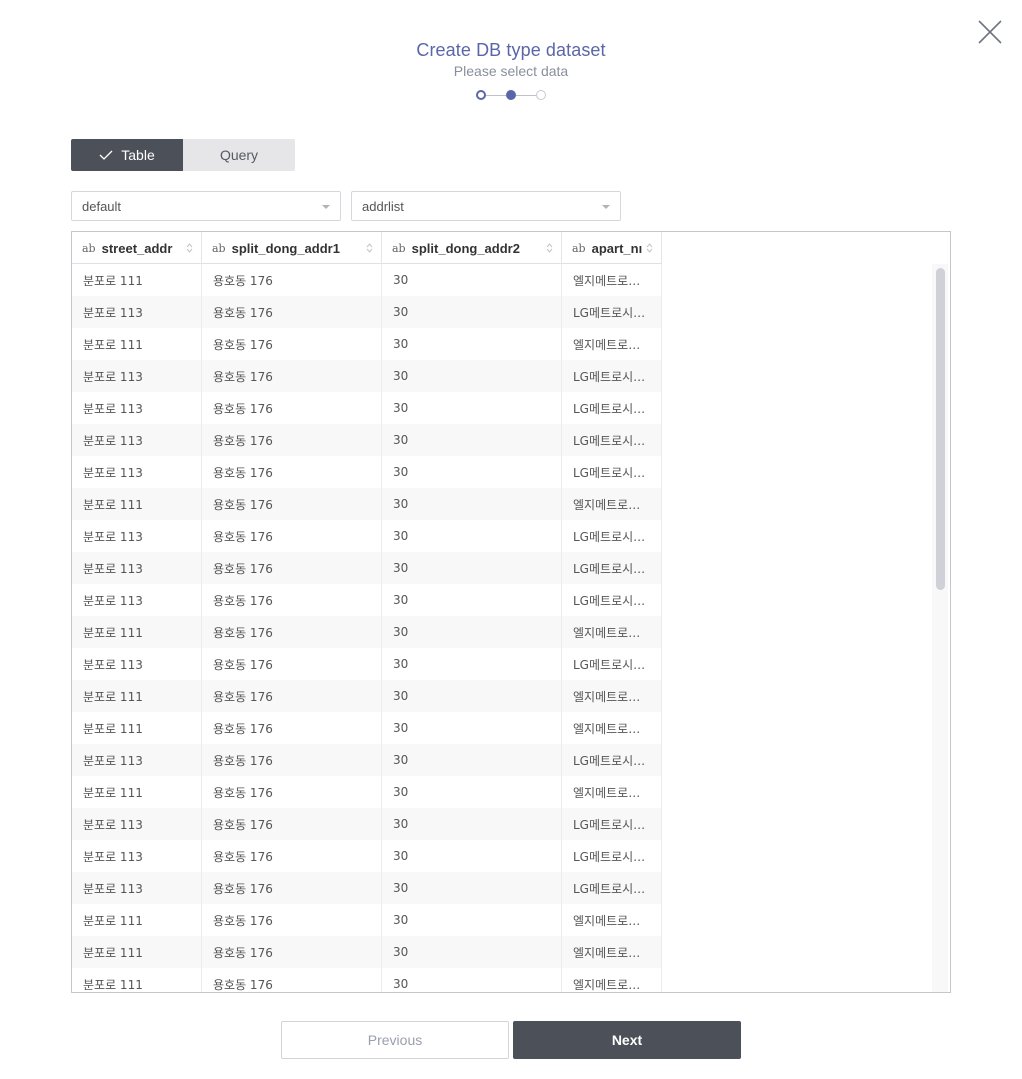 Image resolution: width=1022 pixels, height=1079 pixels. What do you see at coordinates (511, 71) in the screenshot?
I see `dialog-subtitle: Please select data` at bounding box center [511, 71].